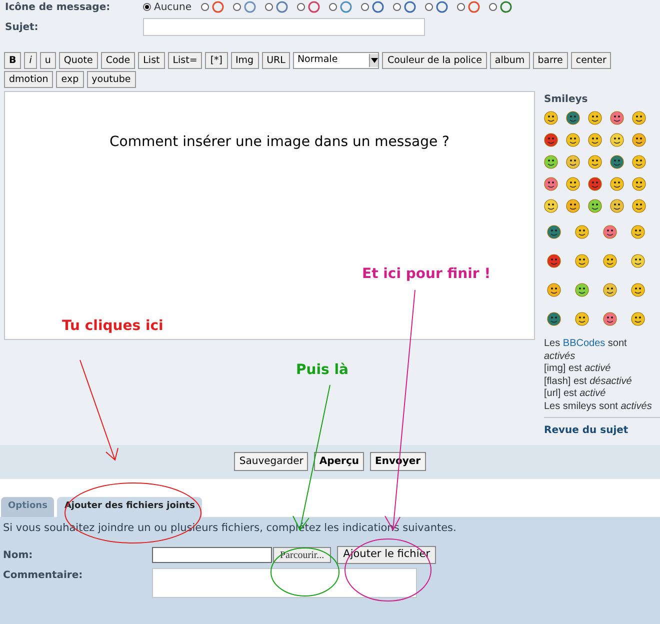 This screenshot has width=660, height=624. What do you see at coordinates (284, 27) in the screenshot?
I see `subject-field` at bounding box center [284, 27].